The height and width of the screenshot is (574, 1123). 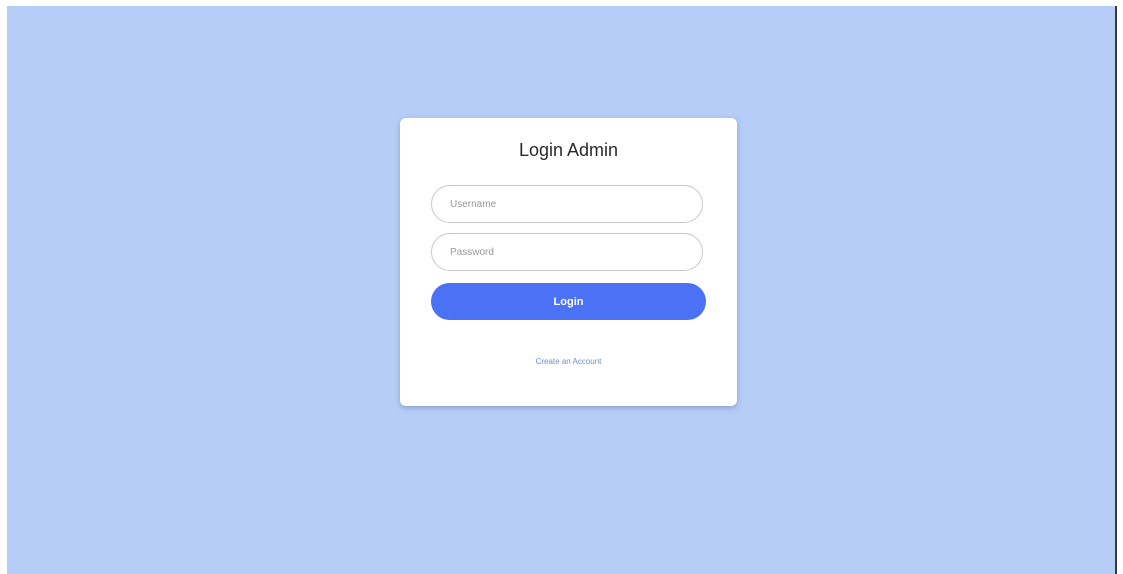 I want to click on window-edge-divider, so click(x=1116, y=290).